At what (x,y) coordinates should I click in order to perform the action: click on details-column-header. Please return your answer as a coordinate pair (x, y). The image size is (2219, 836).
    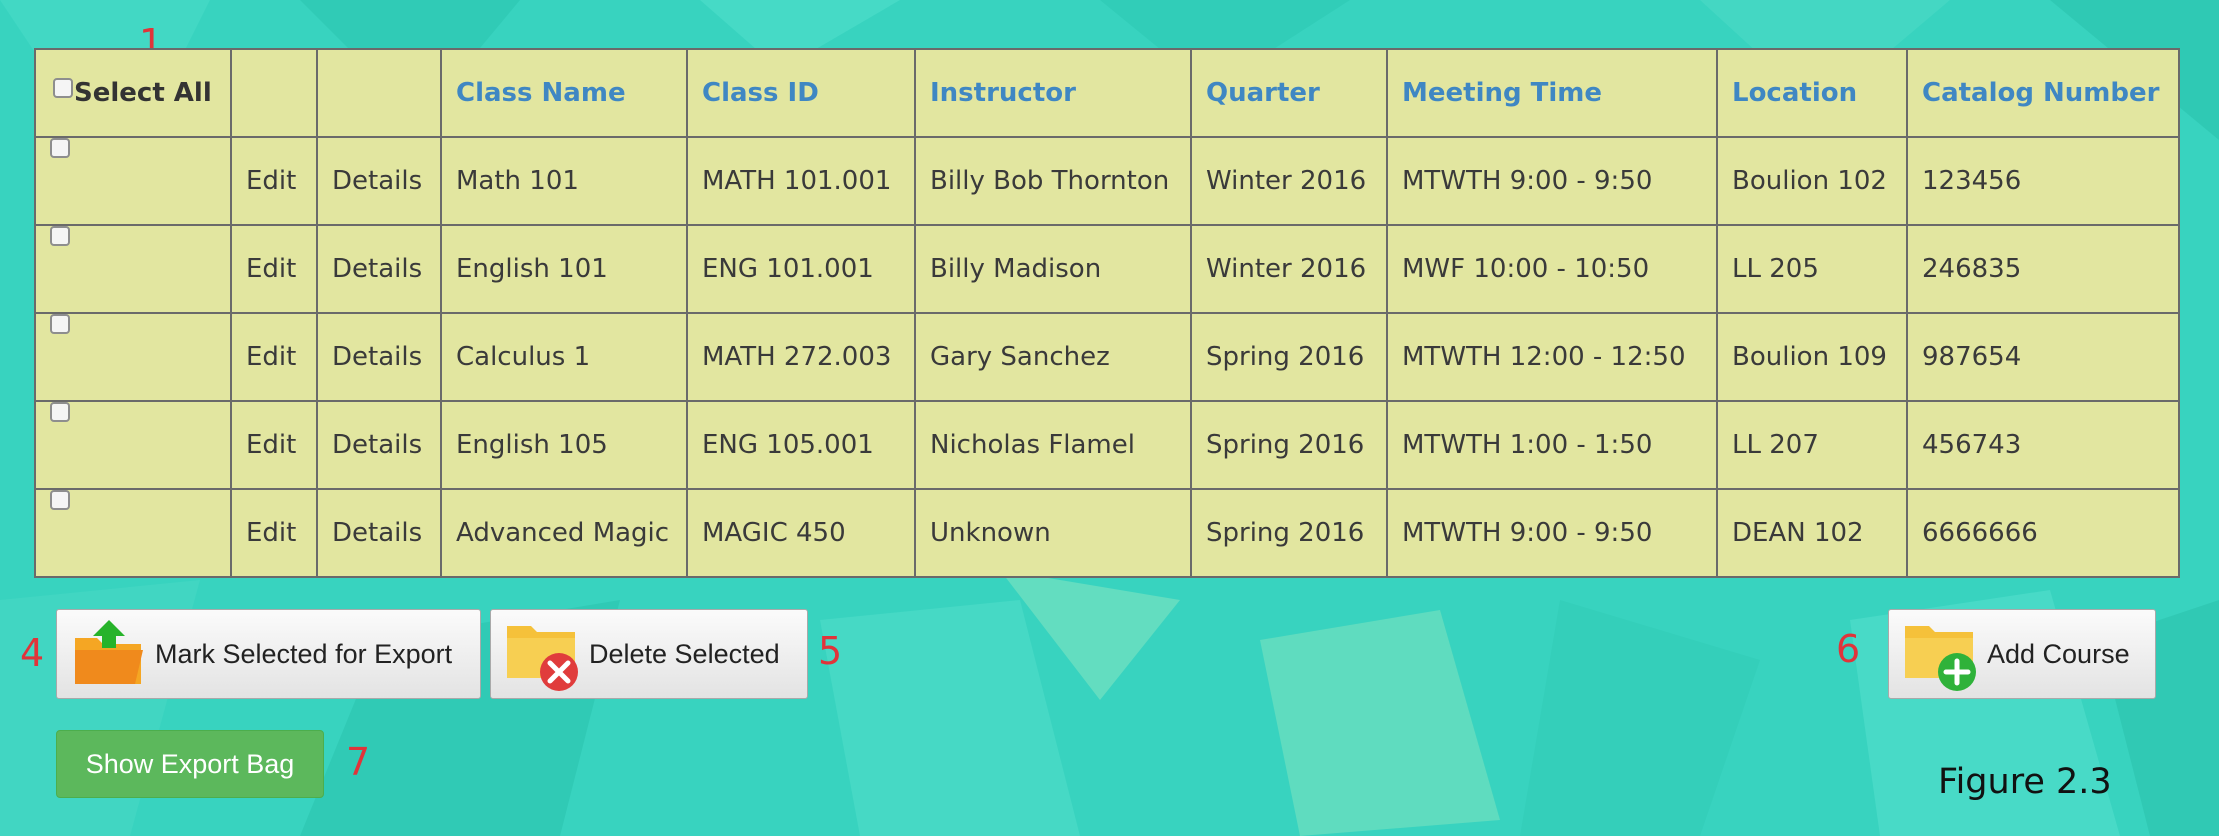
    Looking at the image, I should click on (379, 93).